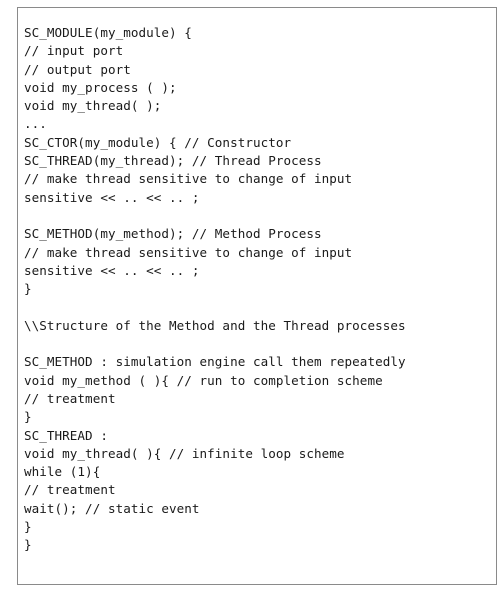 This screenshot has width=502, height=608. I want to click on code-line: wait(); // static event, so click(112, 508).